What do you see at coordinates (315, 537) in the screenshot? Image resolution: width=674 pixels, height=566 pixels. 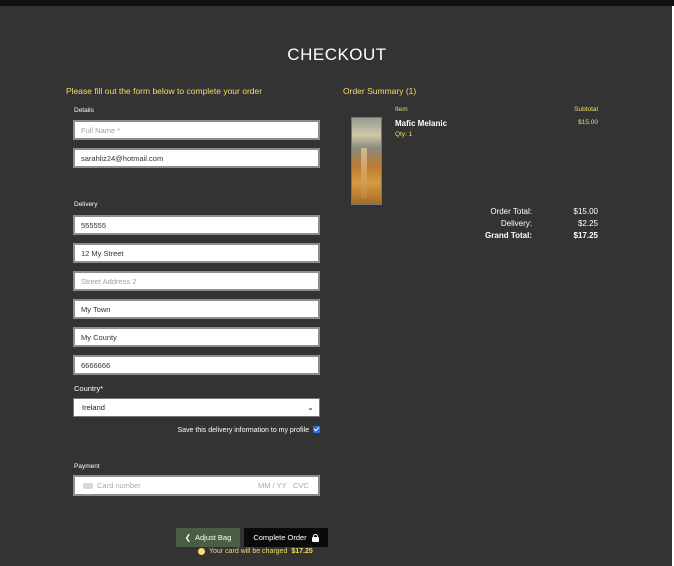 I see `lock-icon` at bounding box center [315, 537].